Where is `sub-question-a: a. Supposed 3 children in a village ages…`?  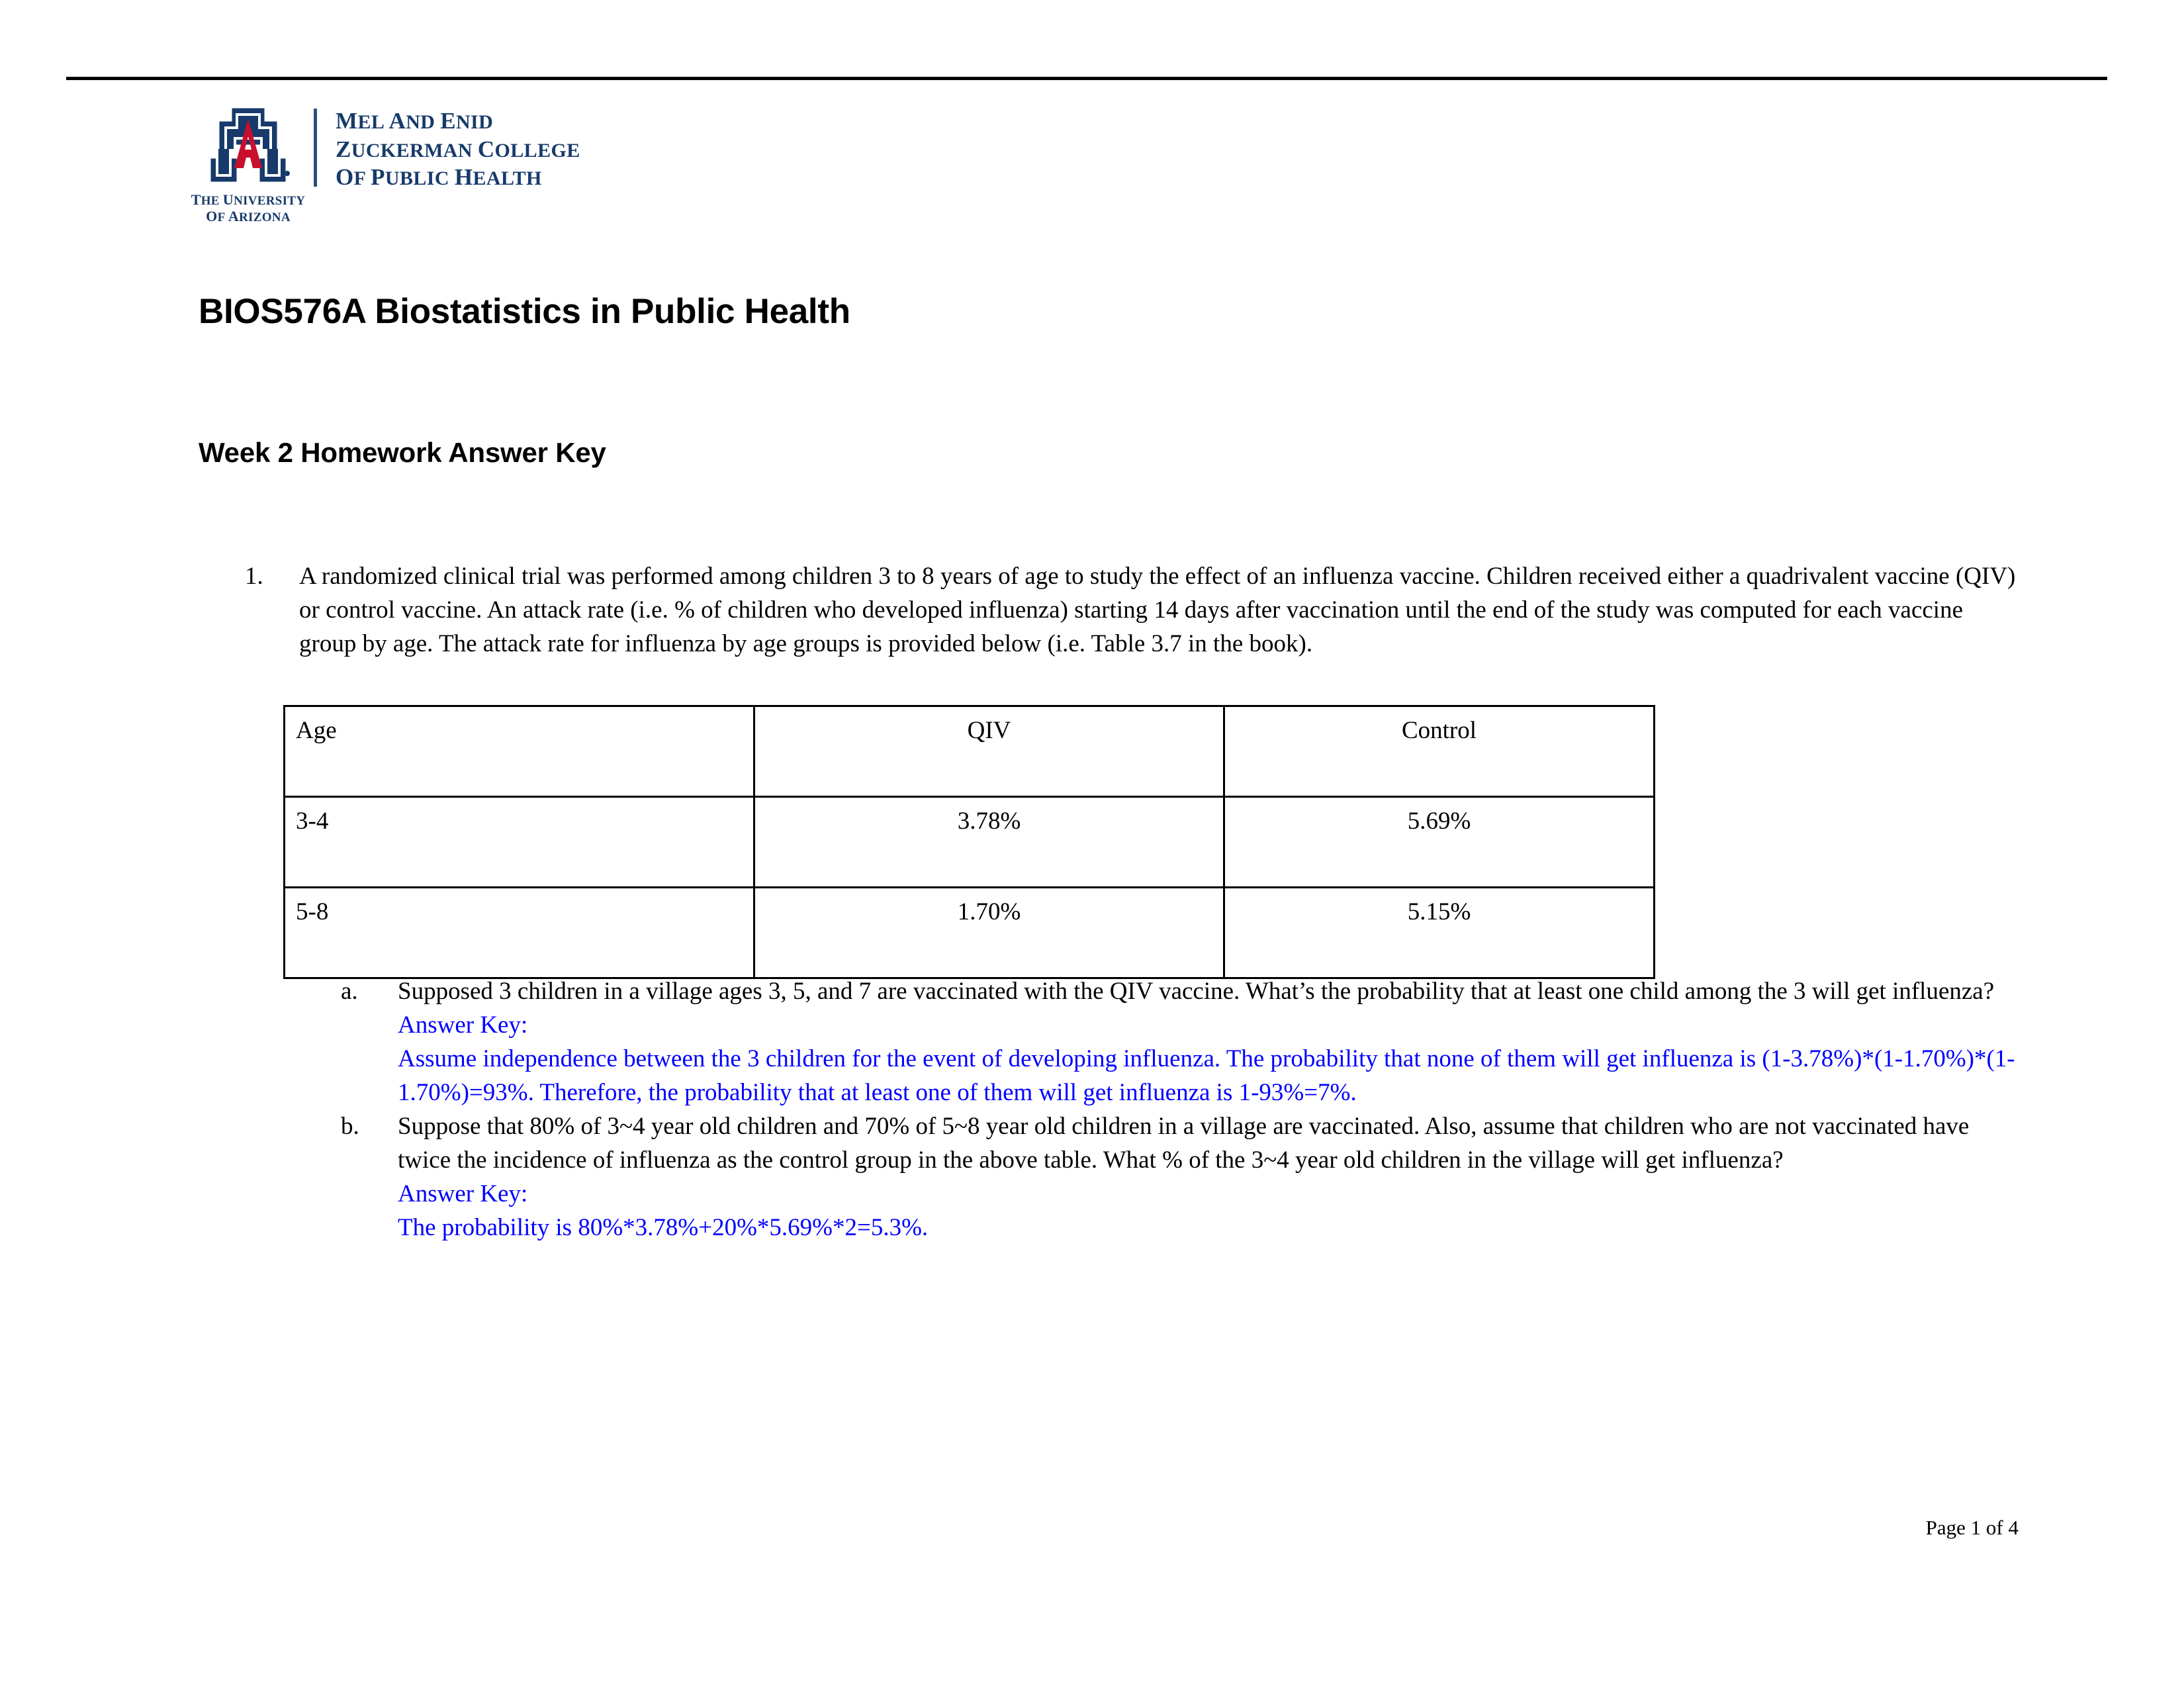
sub-question-a: a. Supposed 3 children in a village ages… is located at coordinates (1178, 1041).